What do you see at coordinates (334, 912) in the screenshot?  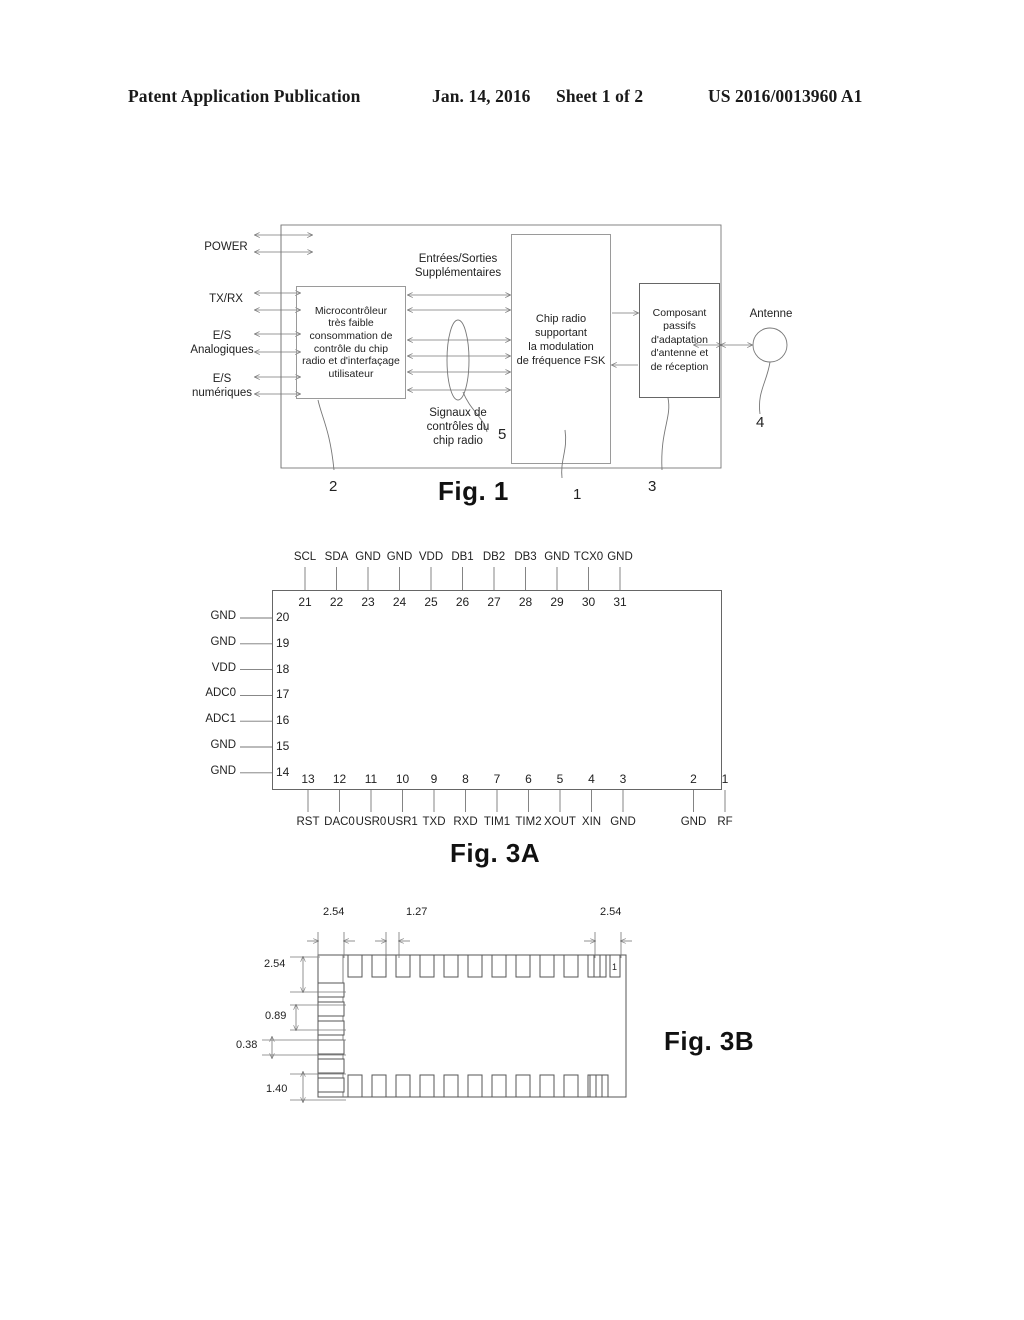 I see `fig3b-dim-top-left: 2.54` at bounding box center [334, 912].